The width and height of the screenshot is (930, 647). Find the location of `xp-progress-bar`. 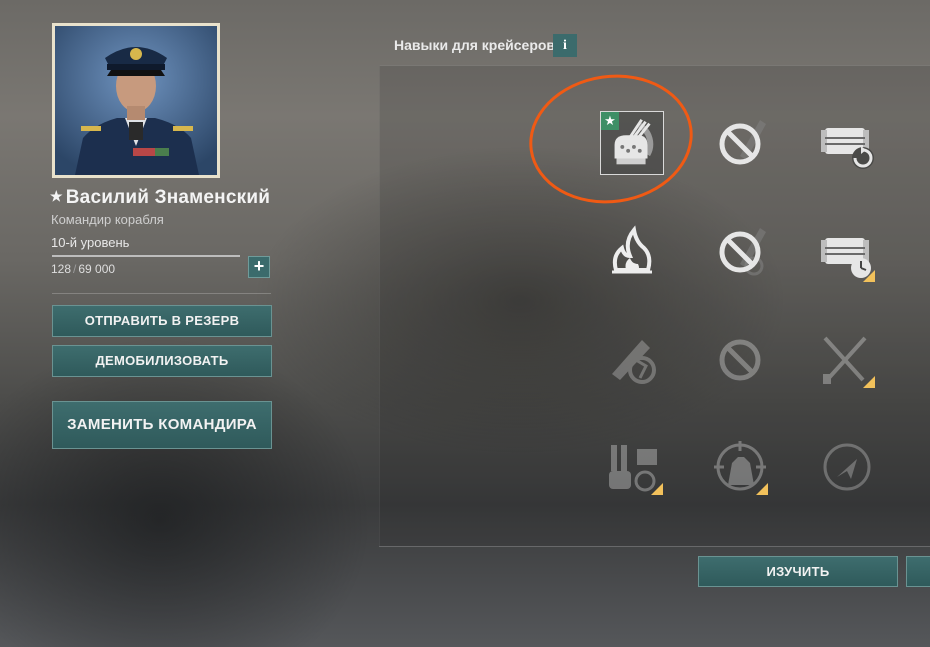

xp-progress-bar is located at coordinates (146, 256).